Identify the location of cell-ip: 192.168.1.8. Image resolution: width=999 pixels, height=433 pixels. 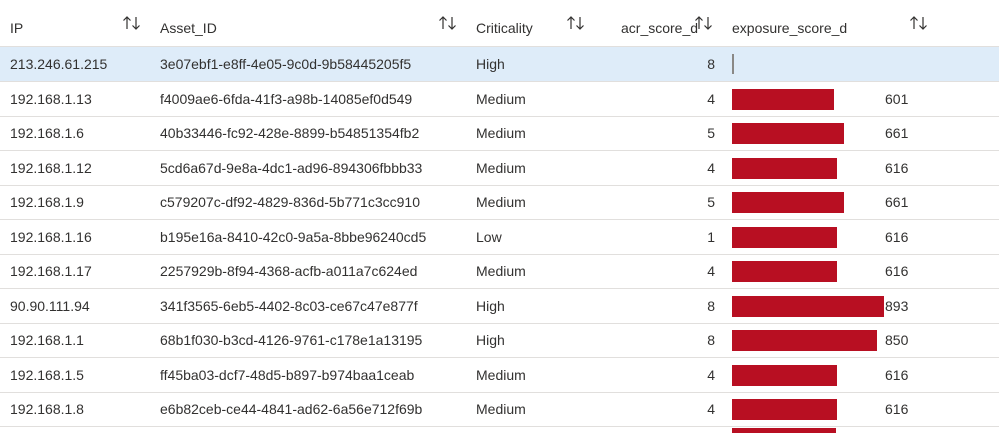
(47, 409).